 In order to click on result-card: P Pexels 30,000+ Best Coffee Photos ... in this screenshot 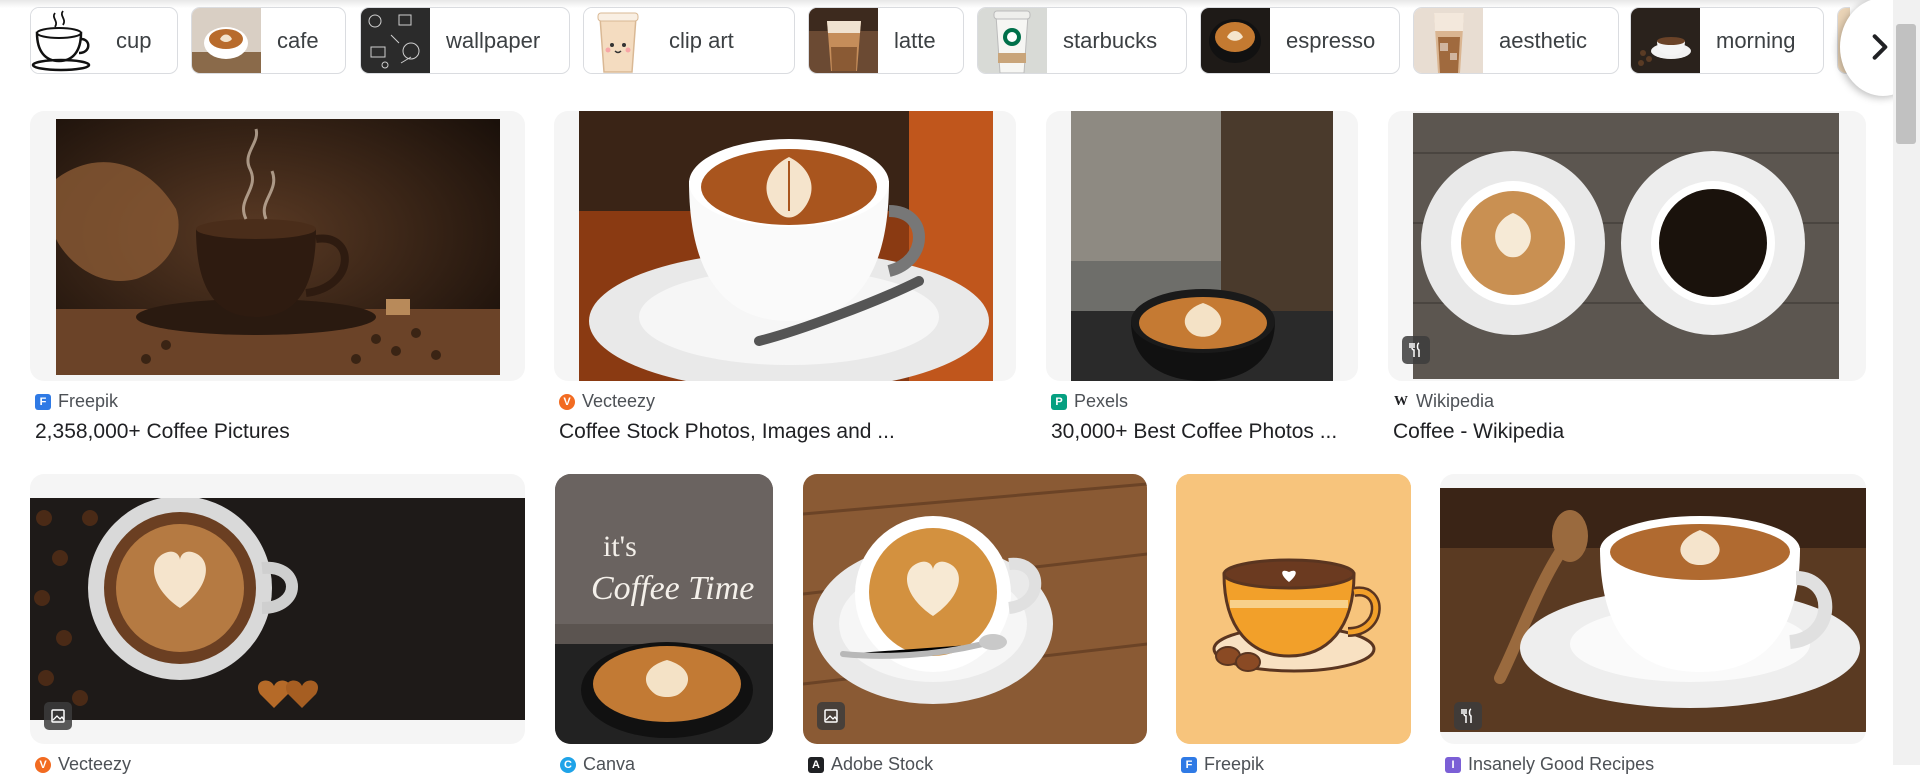, I will do `click(1202, 281)`.